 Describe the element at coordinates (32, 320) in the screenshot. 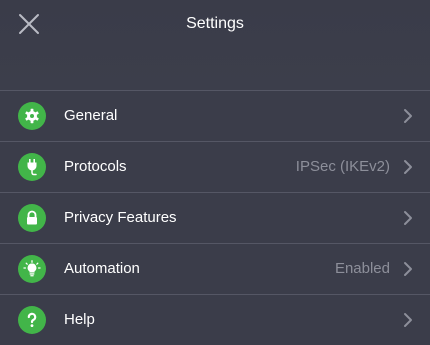

I see `question-icon` at that location.